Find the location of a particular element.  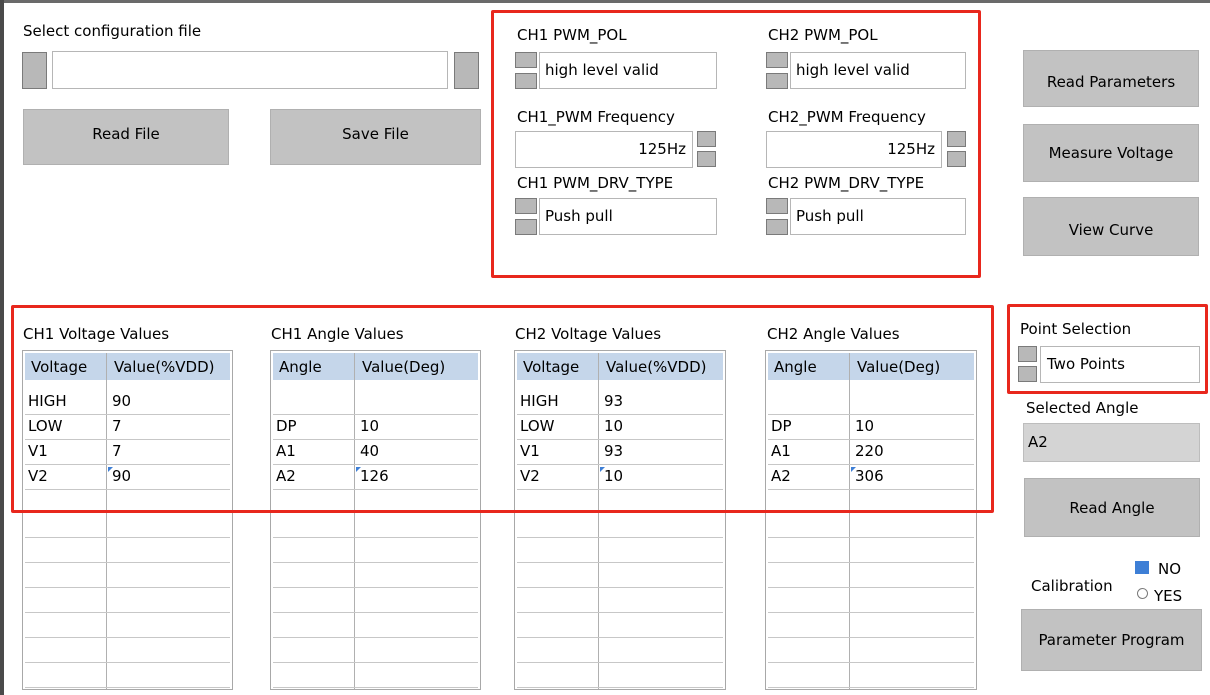

point-selection-highlight-box is located at coordinates (1107, 349).